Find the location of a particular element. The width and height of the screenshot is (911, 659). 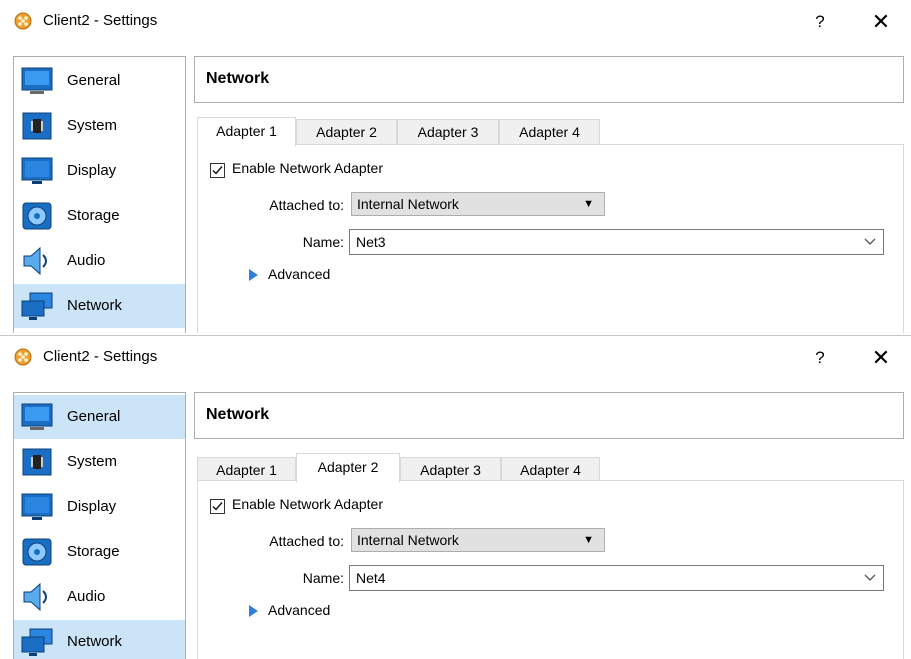

network-name-value: Net3 is located at coordinates (371, 242).